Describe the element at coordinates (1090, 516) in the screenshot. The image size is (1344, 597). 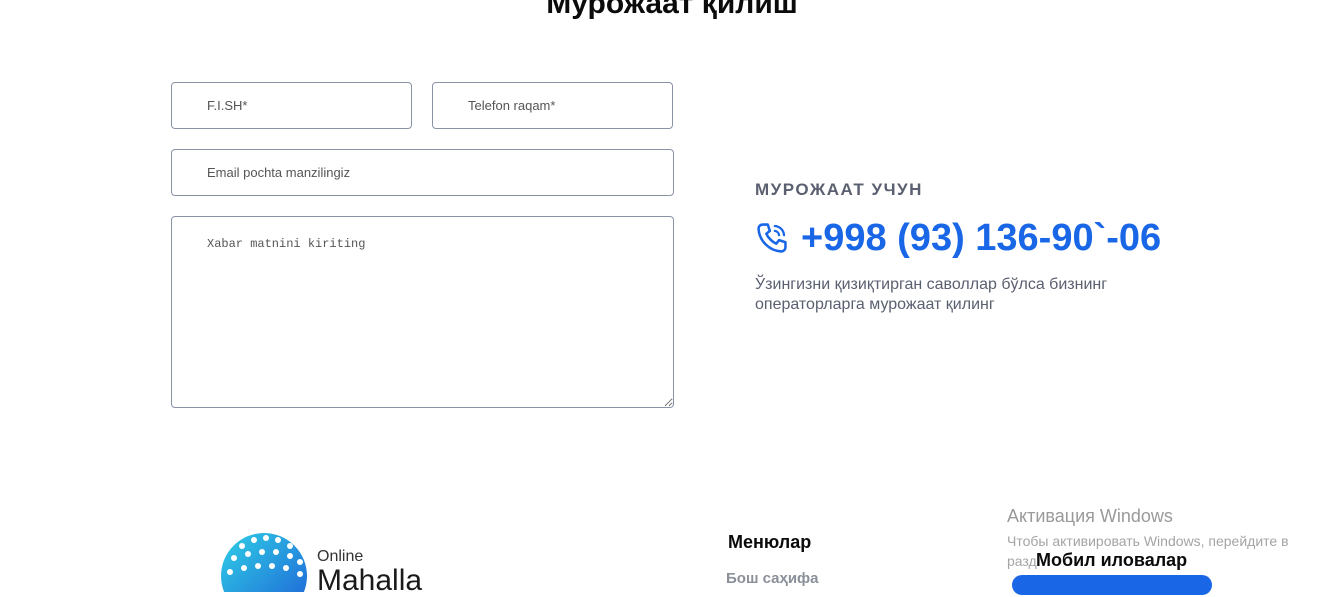
I see `windows-activation-title: Активация Windows` at that location.